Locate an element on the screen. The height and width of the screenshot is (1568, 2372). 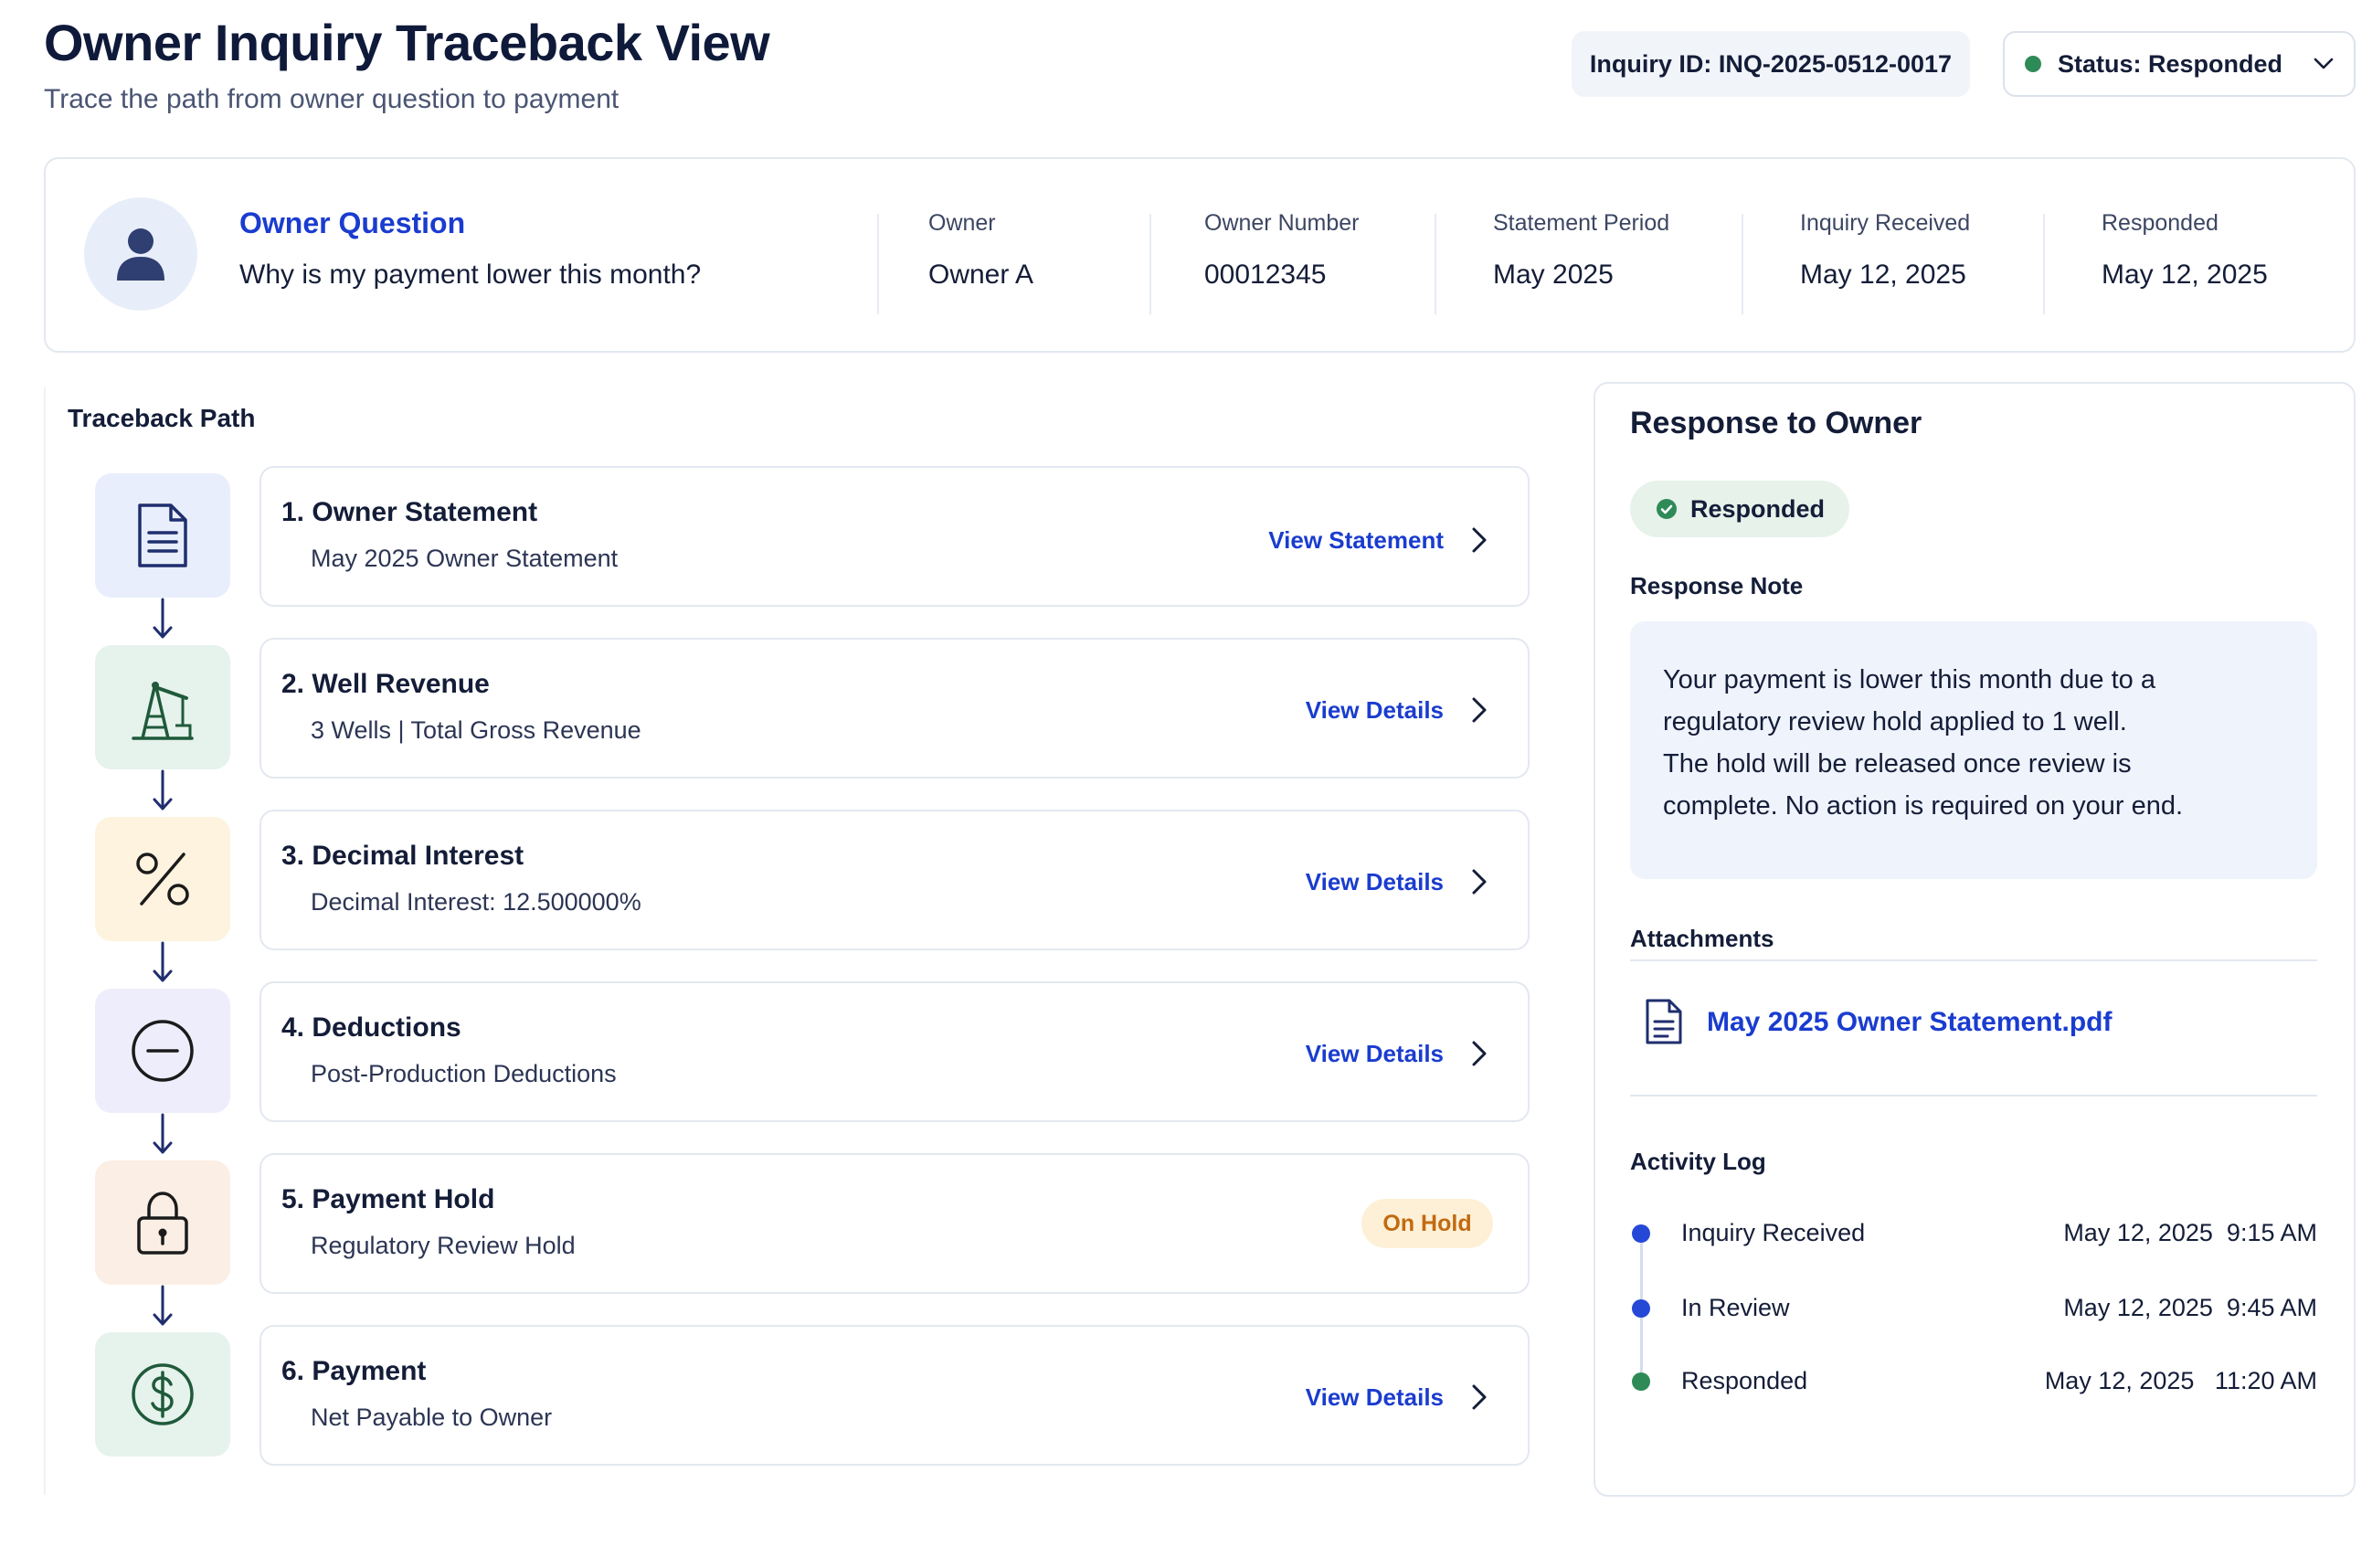
step-title: 1. Owner Statement is located at coordinates (409, 512).